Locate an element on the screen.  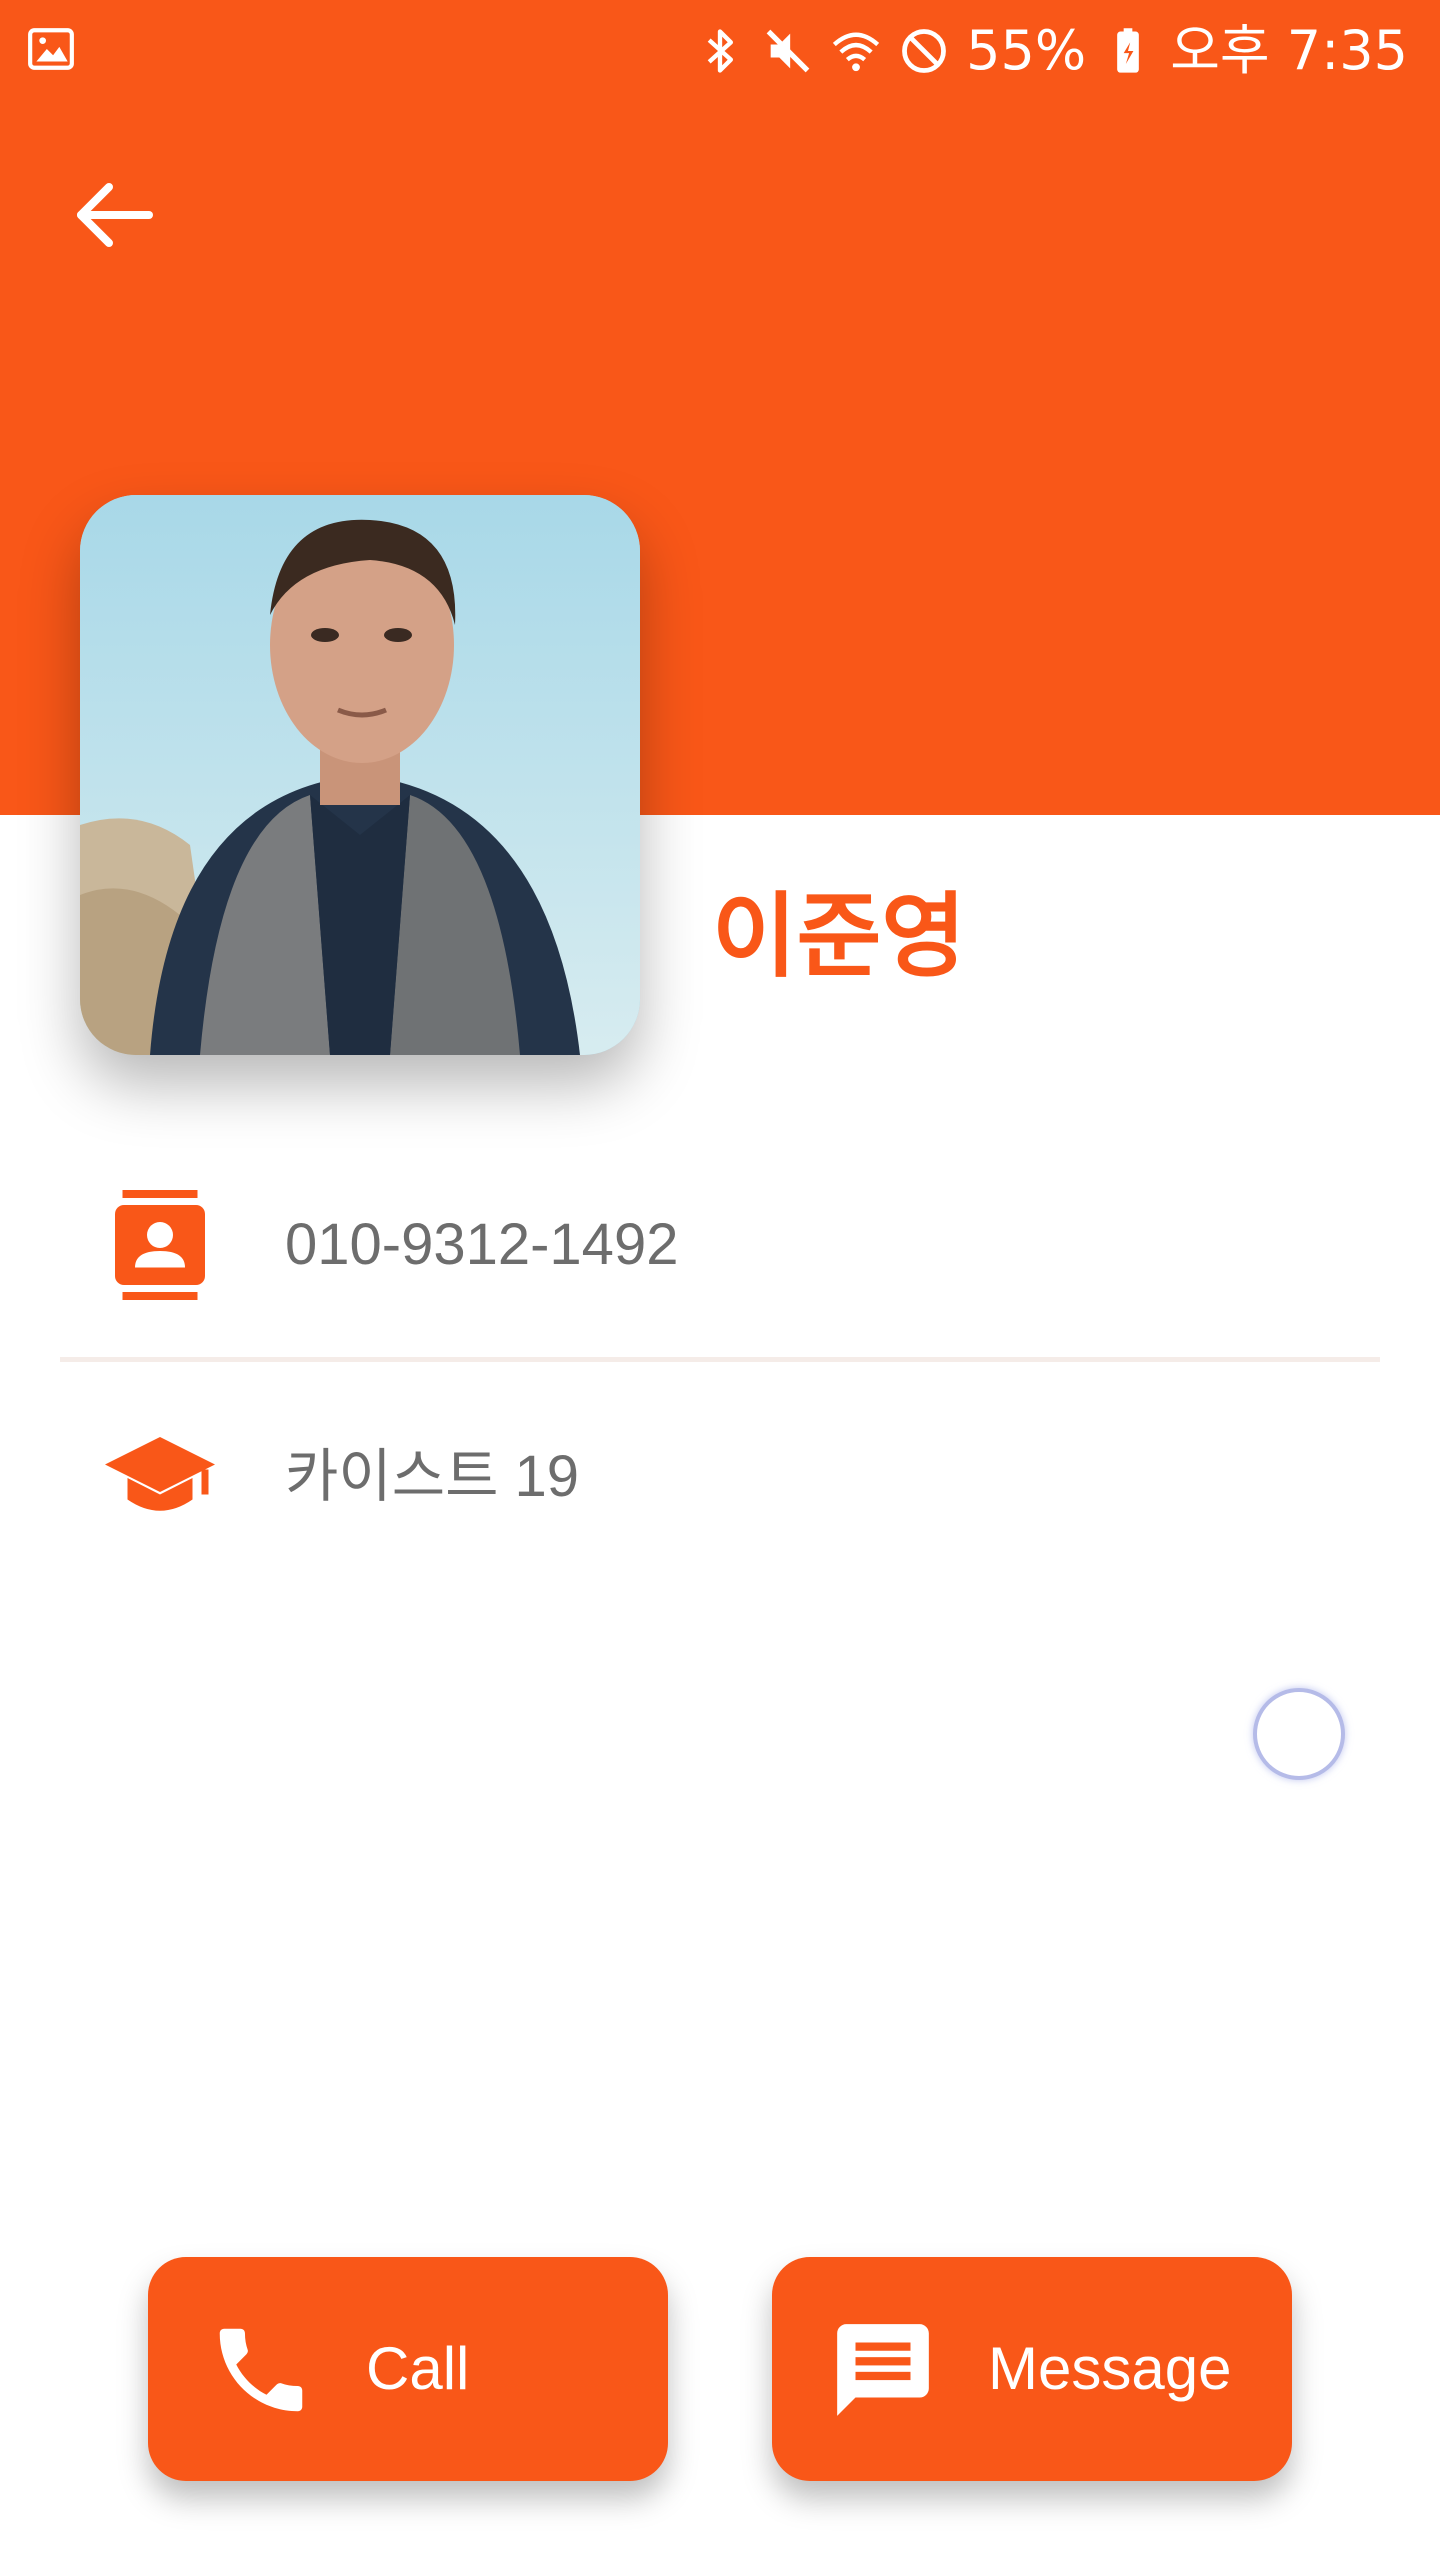
status-icons: 55% 오후 7:35 is located at coordinates (1051, 51).